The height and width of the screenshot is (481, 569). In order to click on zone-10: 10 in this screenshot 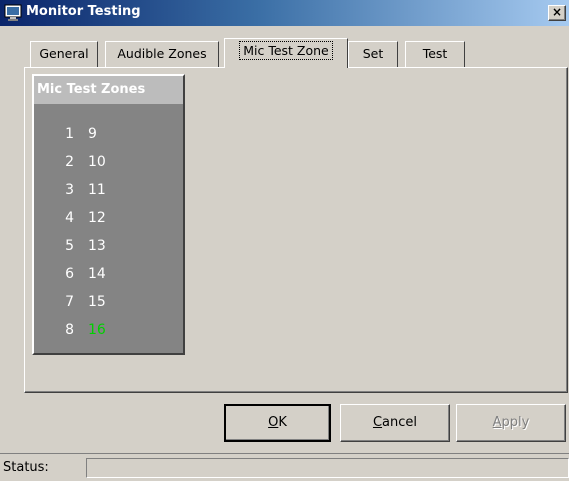, I will do `click(97, 162)`.